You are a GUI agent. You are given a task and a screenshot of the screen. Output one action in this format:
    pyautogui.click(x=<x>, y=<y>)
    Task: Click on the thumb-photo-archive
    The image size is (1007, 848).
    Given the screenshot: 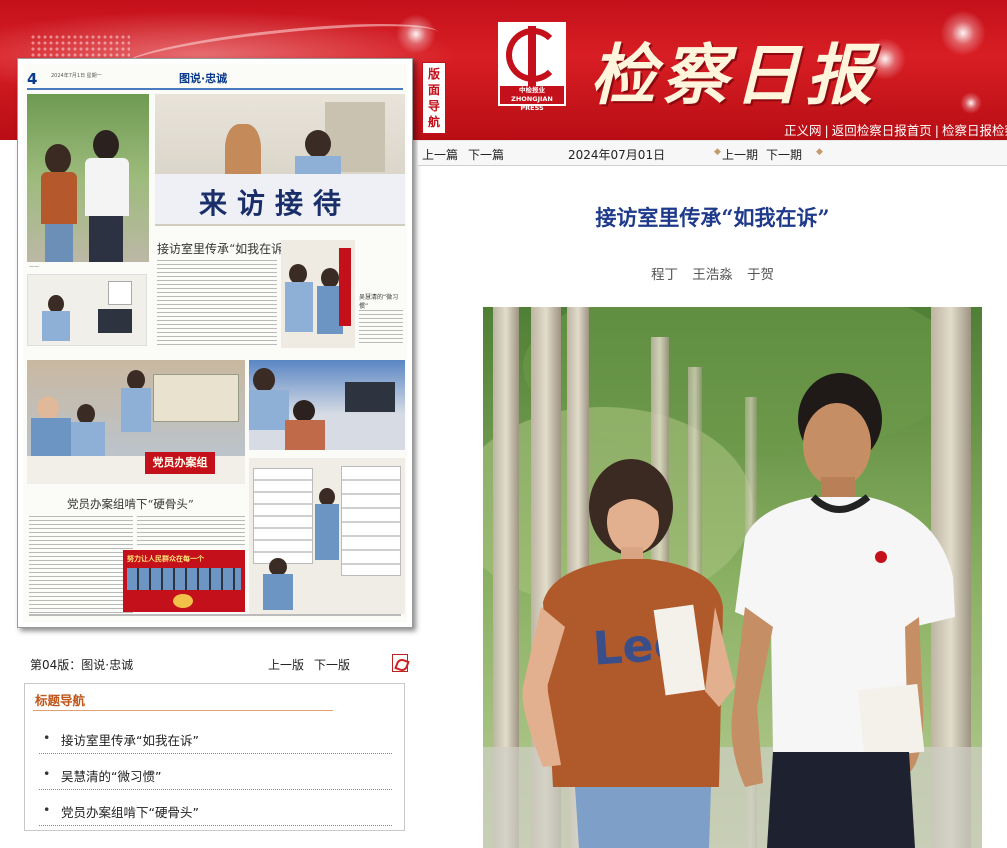 What is the action you would take?
    pyautogui.click(x=327, y=536)
    